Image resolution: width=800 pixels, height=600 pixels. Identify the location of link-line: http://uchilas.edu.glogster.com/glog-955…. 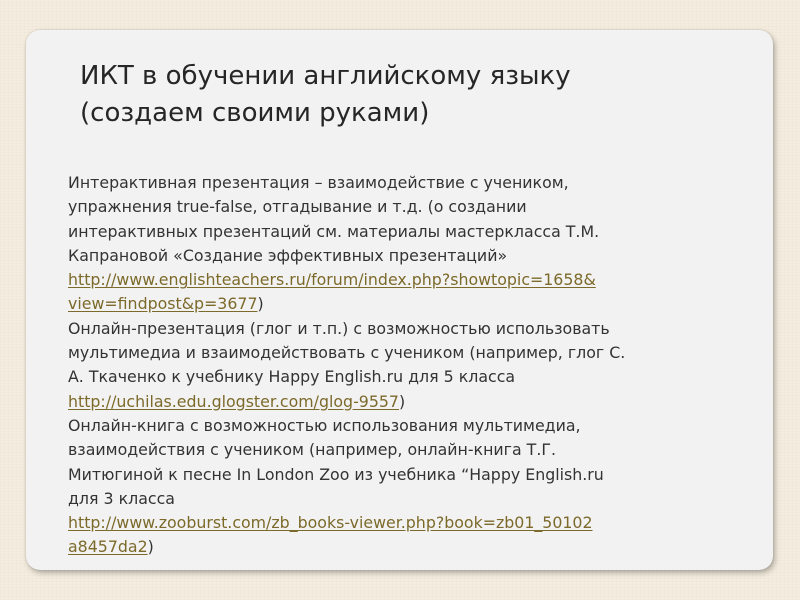
(418, 402).